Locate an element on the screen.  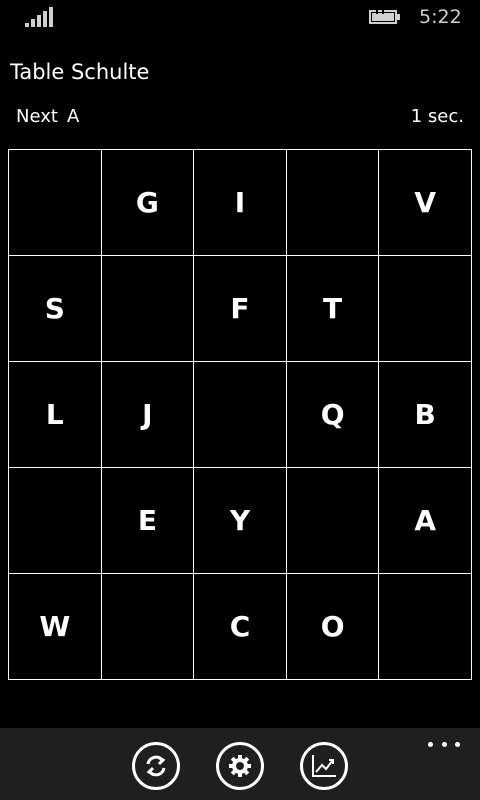
refresh-icon is located at coordinates (156, 766).